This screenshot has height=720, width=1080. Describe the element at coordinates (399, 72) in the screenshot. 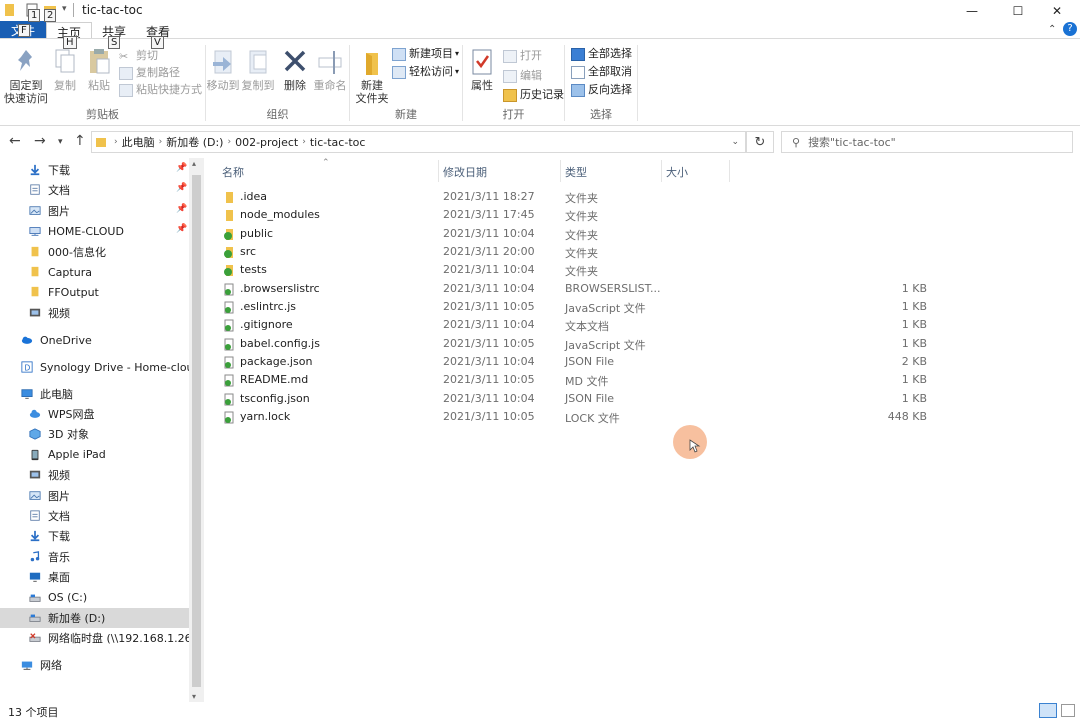

I see `easy-access-icon` at that location.